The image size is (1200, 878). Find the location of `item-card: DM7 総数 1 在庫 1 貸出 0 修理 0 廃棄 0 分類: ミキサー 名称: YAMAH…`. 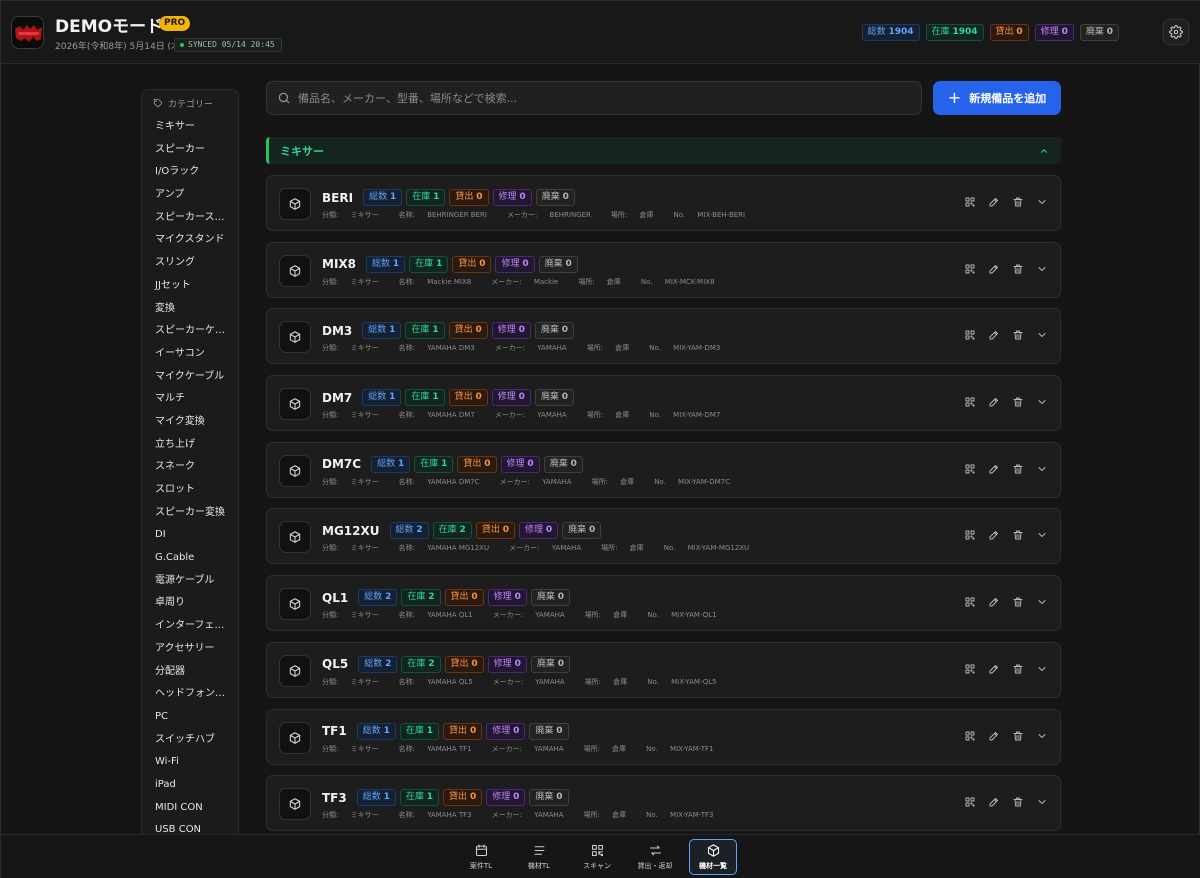

item-card: DM7 総数 1 在庫 1 貸出 0 修理 0 廃棄 0 分類: ミキサー 名称: YAMAH… is located at coordinates (663, 403).